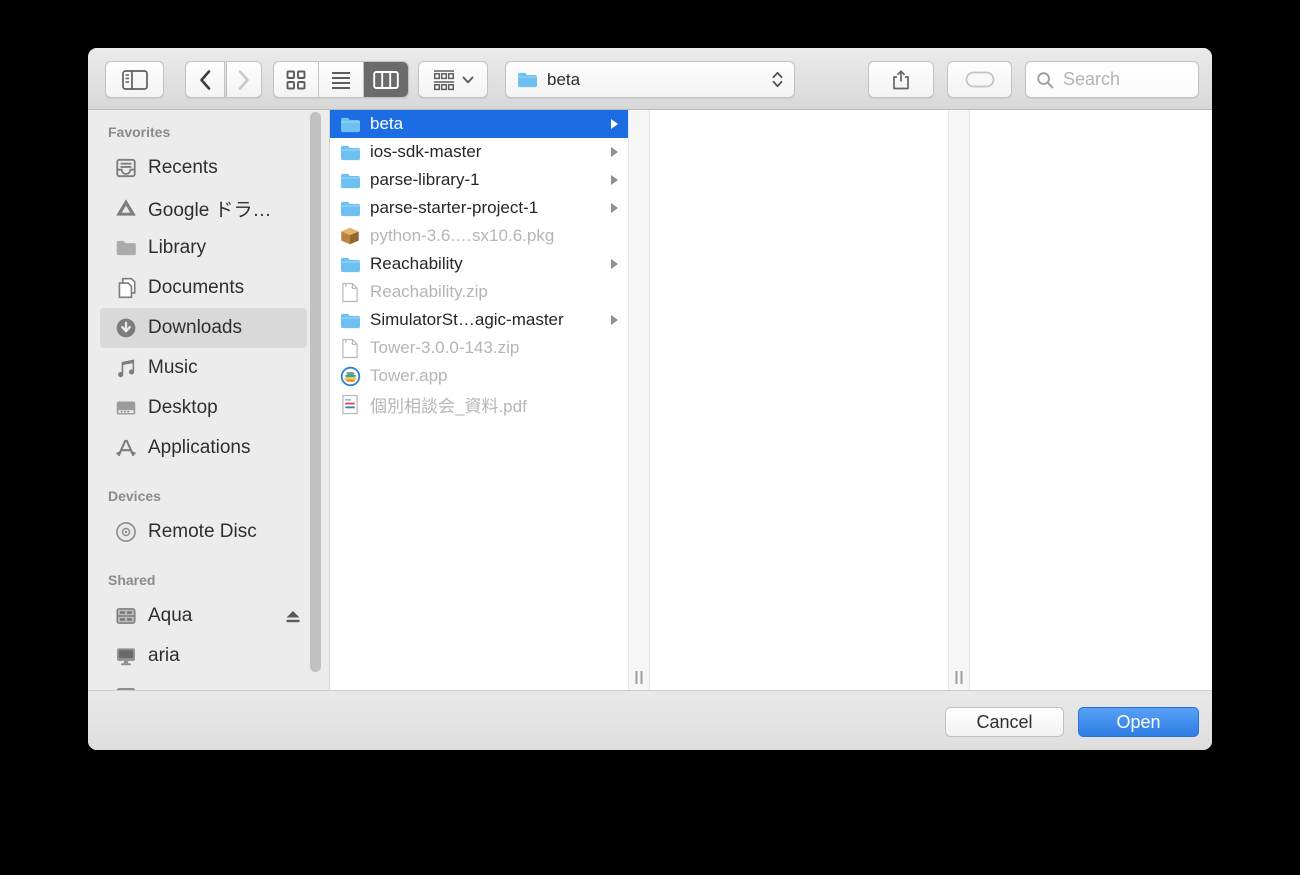 The image size is (1300, 875). I want to click on sidebar-item-label: Recents, so click(183, 167).